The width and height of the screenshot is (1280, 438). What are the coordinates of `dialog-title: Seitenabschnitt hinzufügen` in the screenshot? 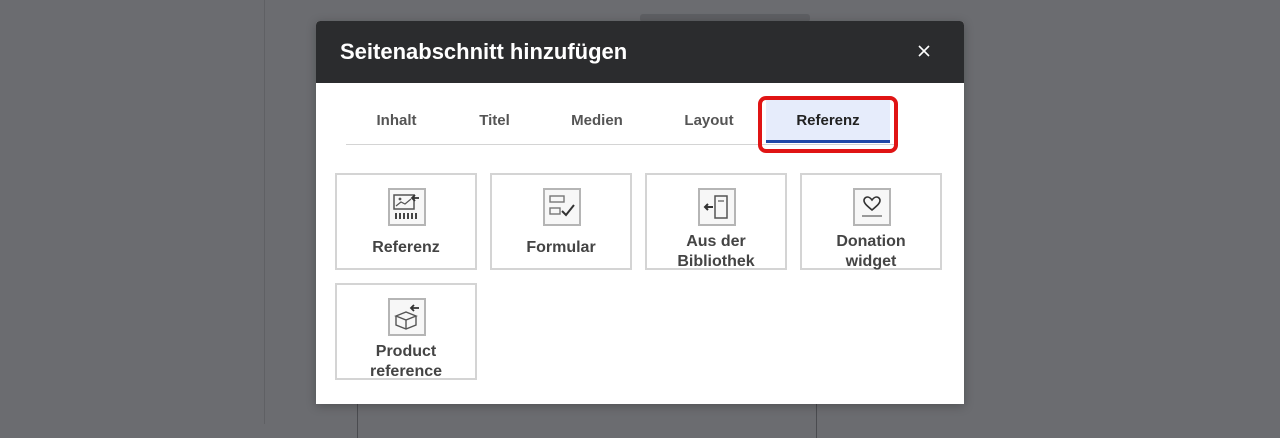 It's located at (484, 51).